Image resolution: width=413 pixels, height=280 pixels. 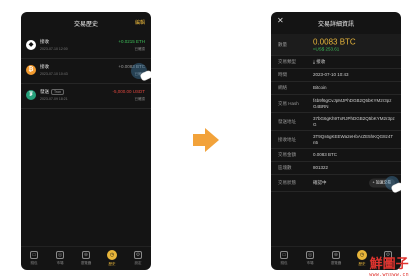 I want to click on transaction-row: ◆ 接收 2023-07-10 12:00 +0.0215 ETH 已確認, so click(x=86, y=46).